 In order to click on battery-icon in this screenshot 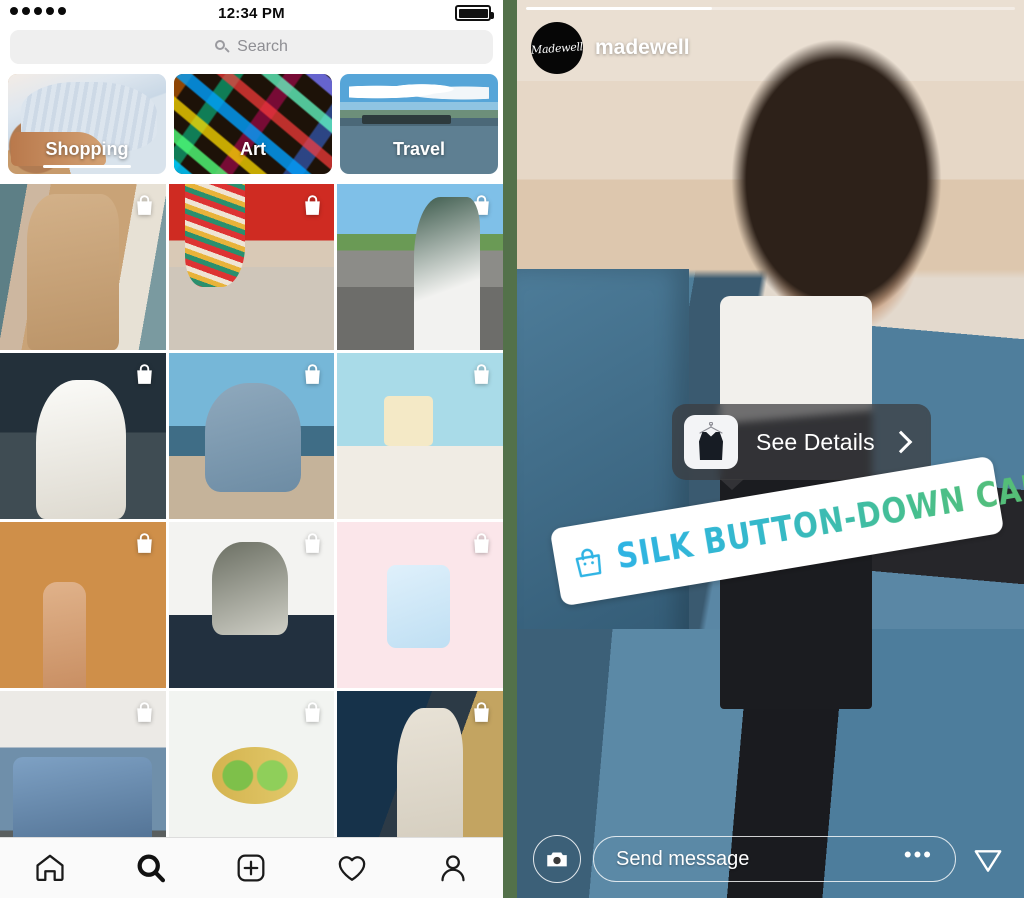, I will do `click(474, 13)`.